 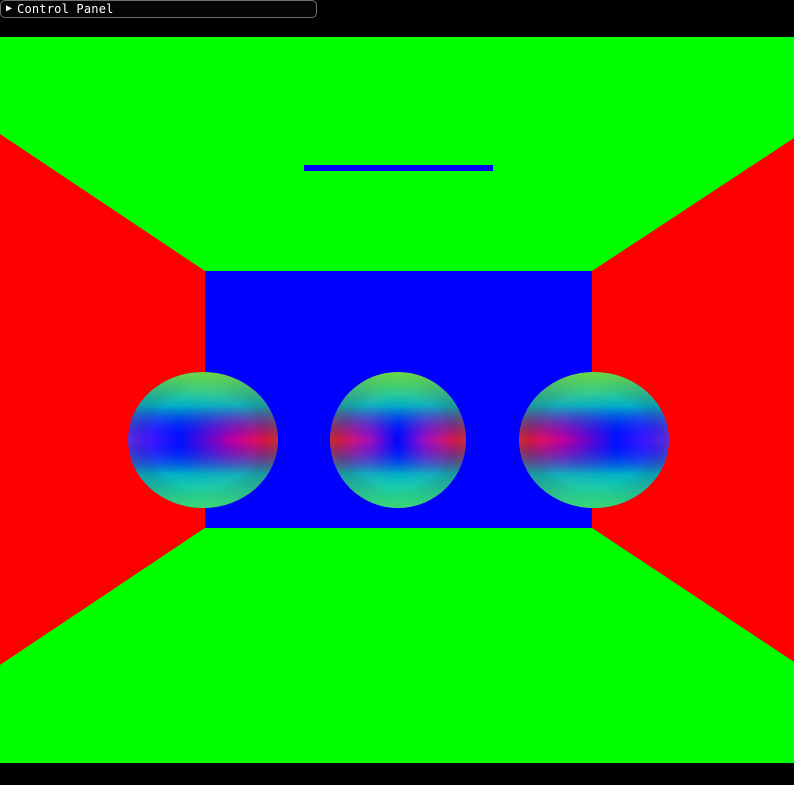 What do you see at coordinates (398, 168) in the screenshot?
I see `ceiling-light` at bounding box center [398, 168].